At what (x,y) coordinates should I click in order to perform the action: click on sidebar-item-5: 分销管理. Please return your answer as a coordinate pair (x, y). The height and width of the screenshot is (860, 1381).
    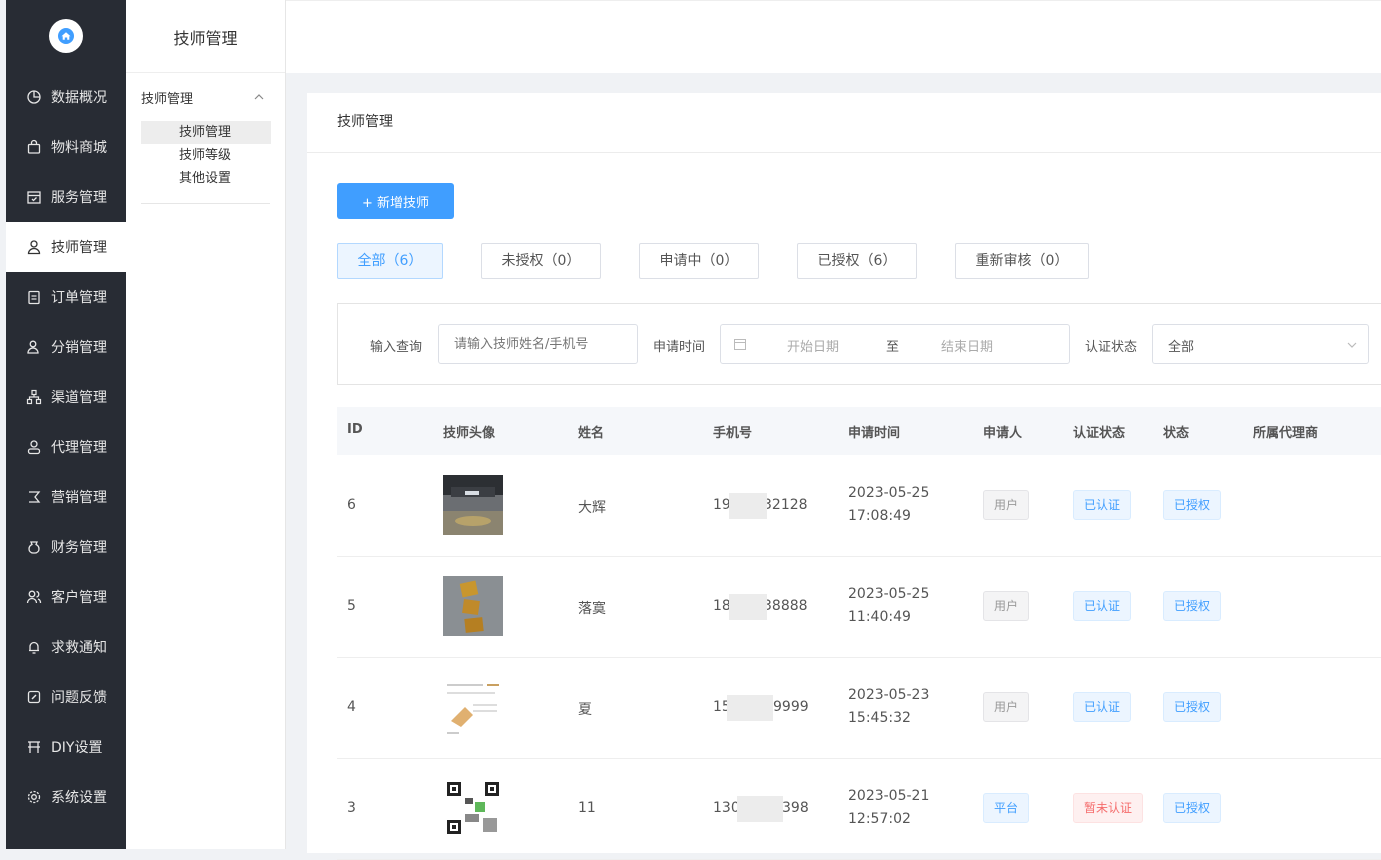
    Looking at the image, I should click on (66, 347).